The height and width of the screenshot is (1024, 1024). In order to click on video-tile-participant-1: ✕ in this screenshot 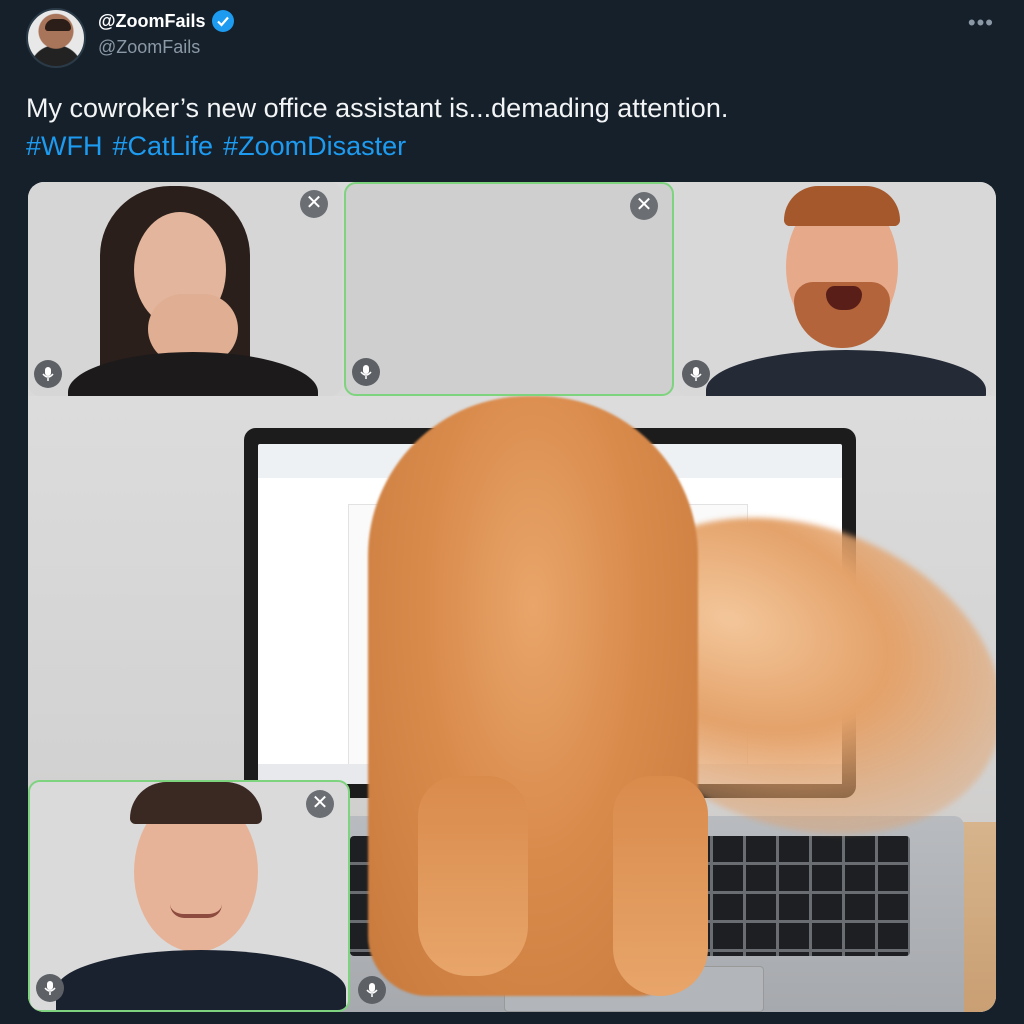, I will do `click(185, 289)`.